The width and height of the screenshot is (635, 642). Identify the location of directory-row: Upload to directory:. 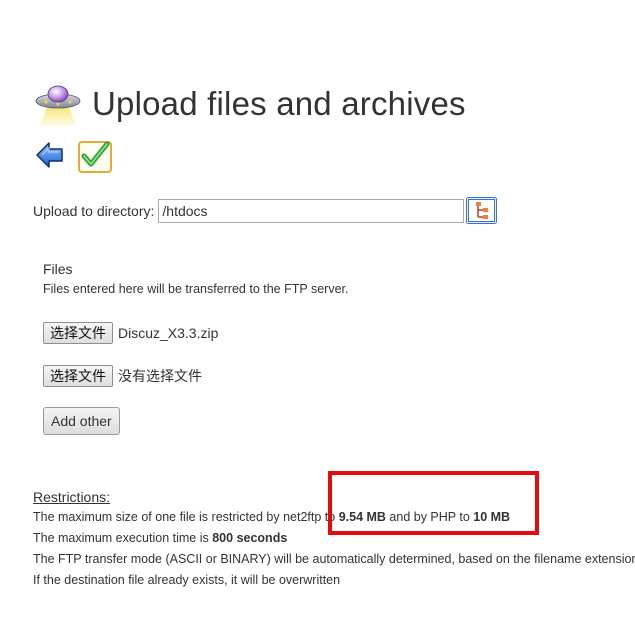
(249, 211).